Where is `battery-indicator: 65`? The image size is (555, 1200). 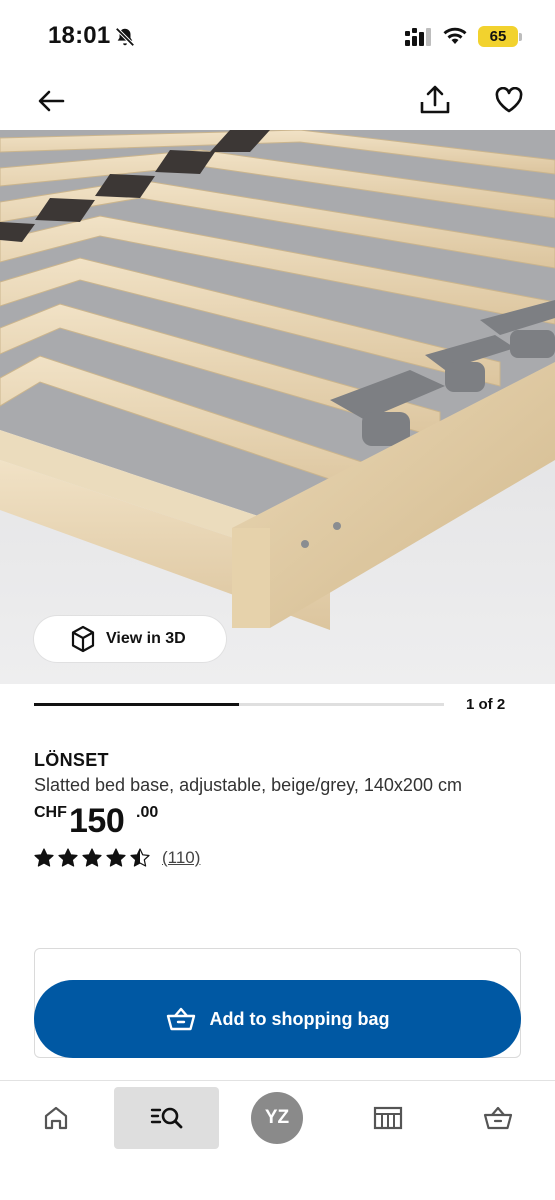 battery-indicator: 65 is located at coordinates (498, 36).